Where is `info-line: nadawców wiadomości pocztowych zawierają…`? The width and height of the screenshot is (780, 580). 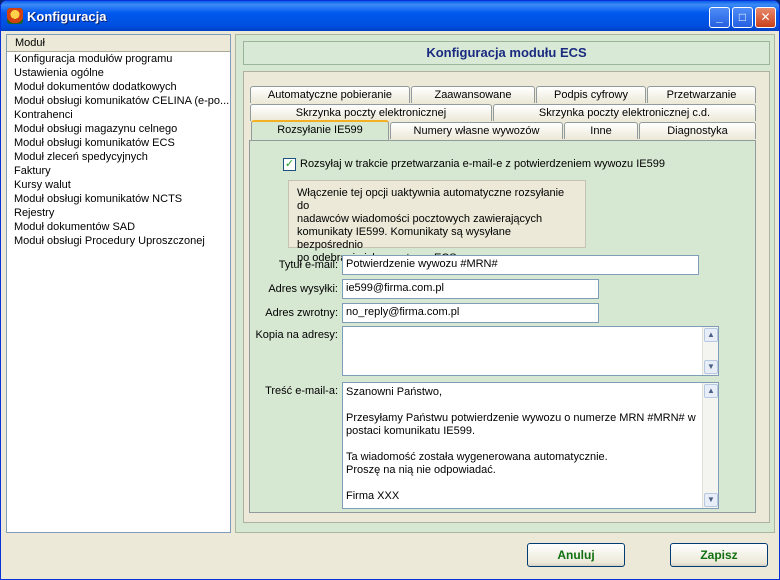 info-line: nadawców wiadomości pocztowych zawierają… is located at coordinates (420, 219).